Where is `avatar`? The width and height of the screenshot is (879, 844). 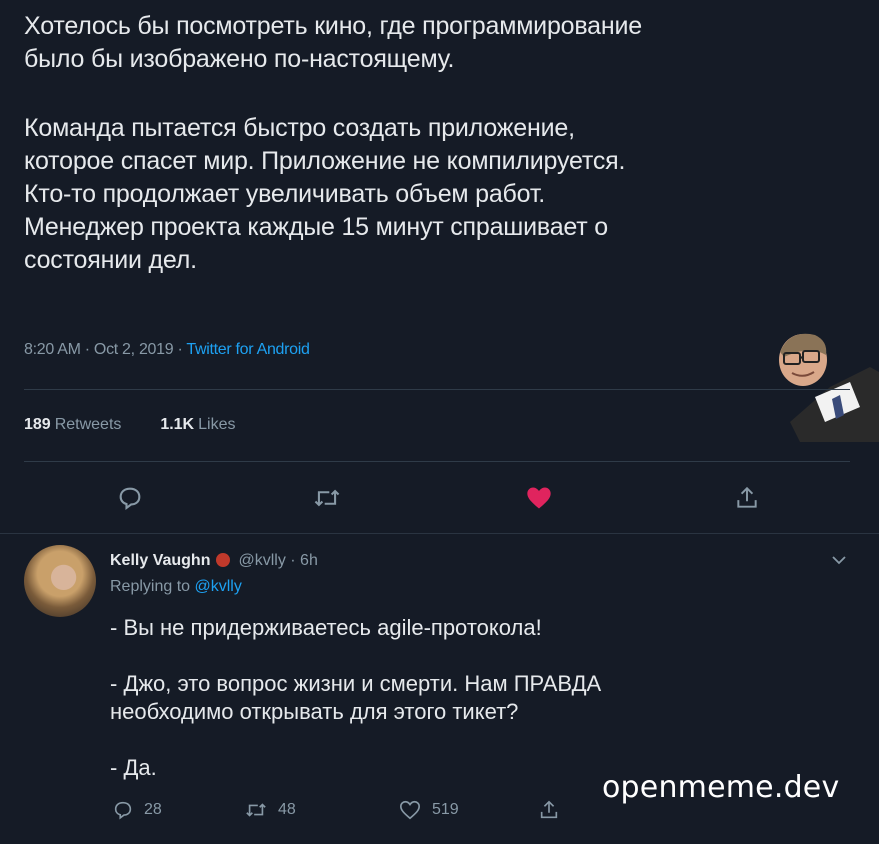 avatar is located at coordinates (60, 581).